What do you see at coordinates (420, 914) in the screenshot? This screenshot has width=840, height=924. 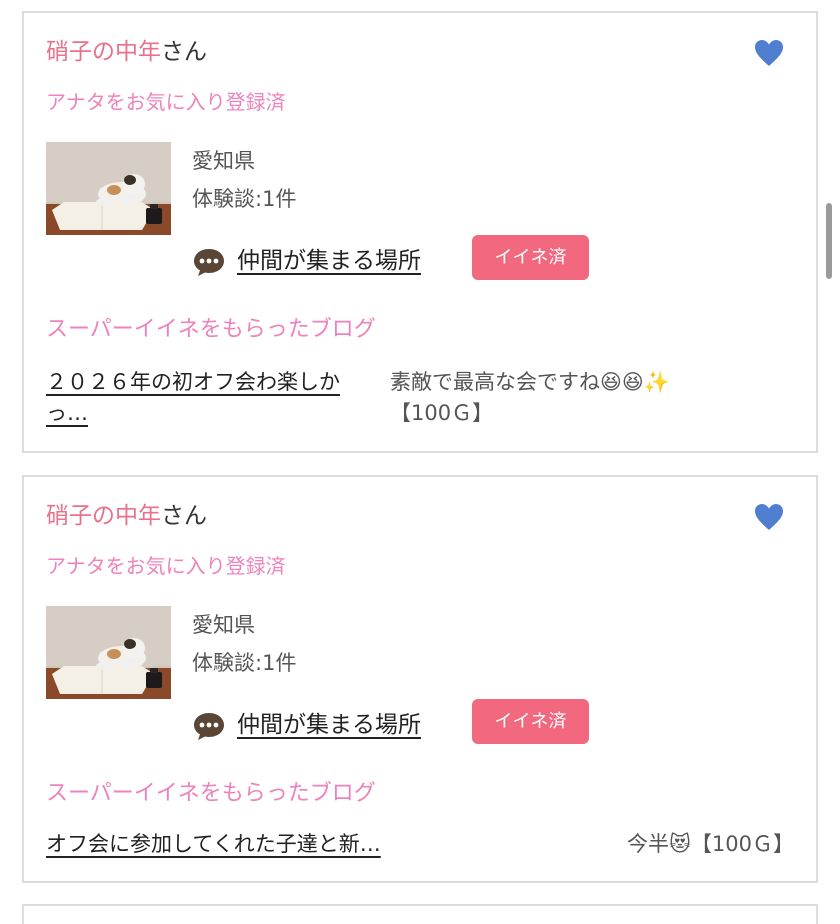 I see `user-card` at bounding box center [420, 914].